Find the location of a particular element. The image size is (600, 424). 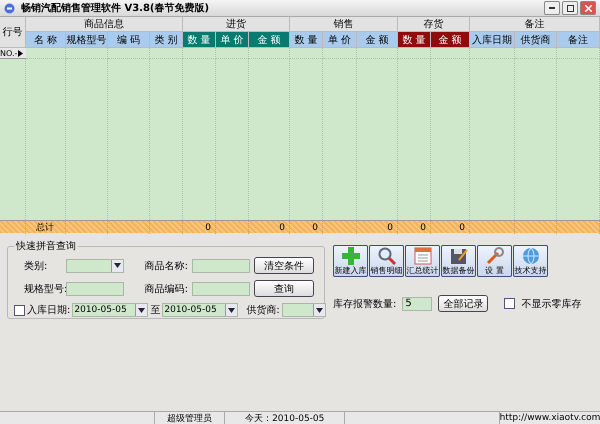

checkbox-label: 不显示零库存 is located at coordinates (551, 304).